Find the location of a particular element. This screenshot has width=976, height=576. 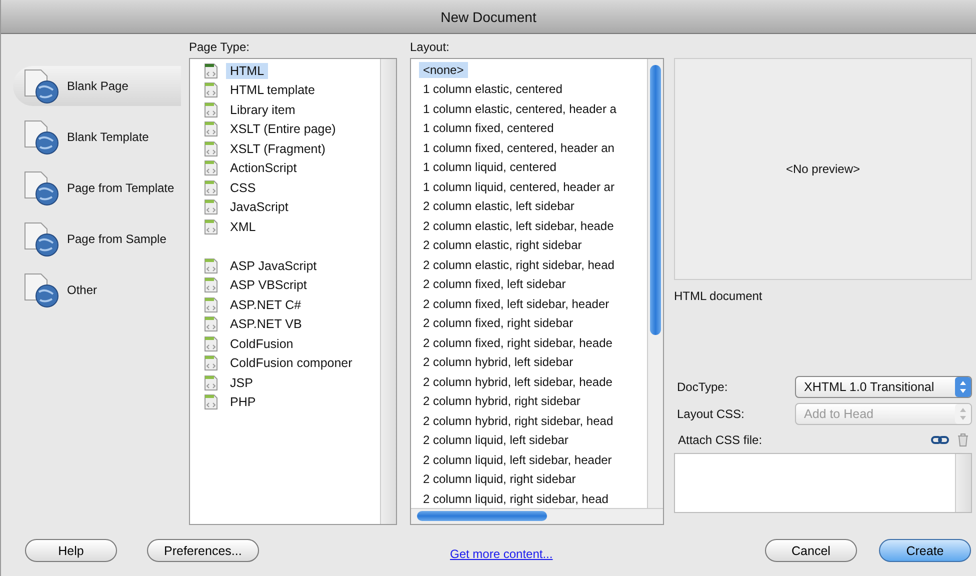

page-type-item: HTML template is located at coordinates (272, 90).